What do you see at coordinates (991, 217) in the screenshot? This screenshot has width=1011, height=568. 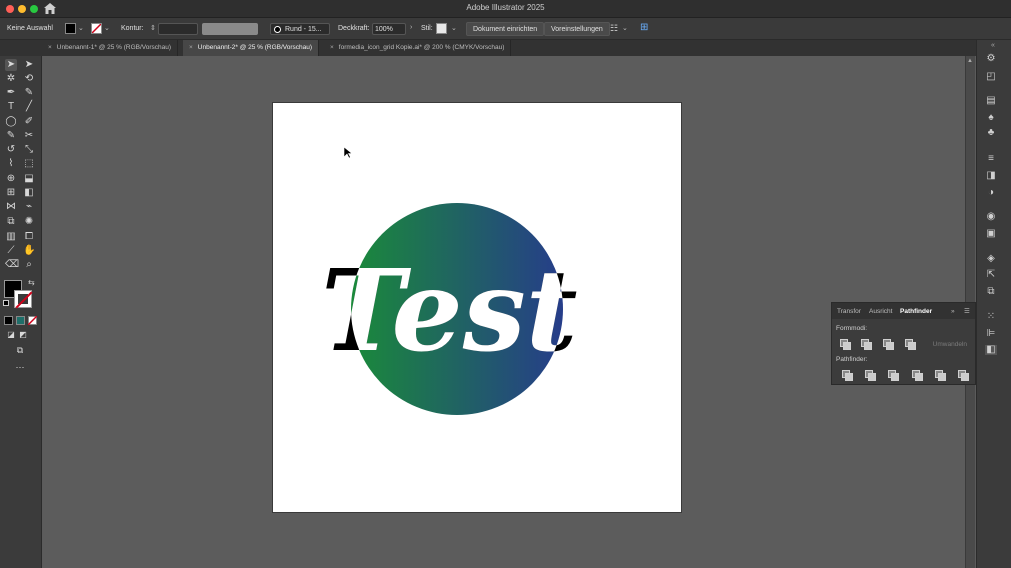 I see `appearance-icon: ◉` at bounding box center [991, 217].